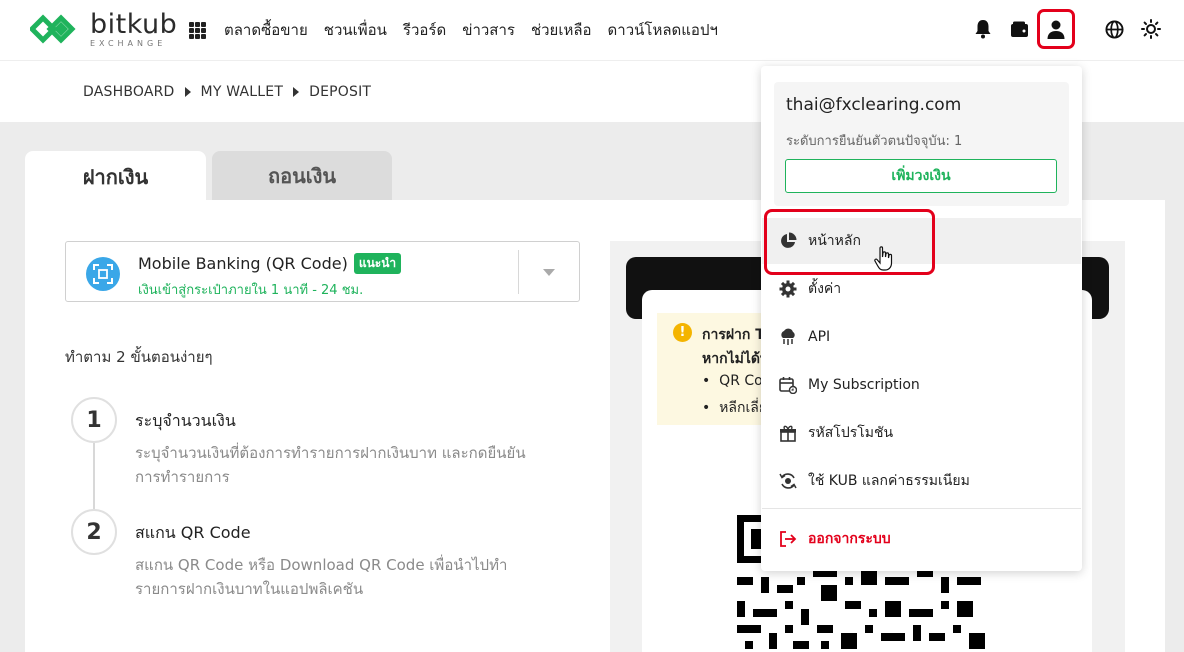 The image size is (1184, 652). Describe the element at coordinates (115, 177) in the screenshot. I see `tab-deposit: ฝากเงิน` at that location.